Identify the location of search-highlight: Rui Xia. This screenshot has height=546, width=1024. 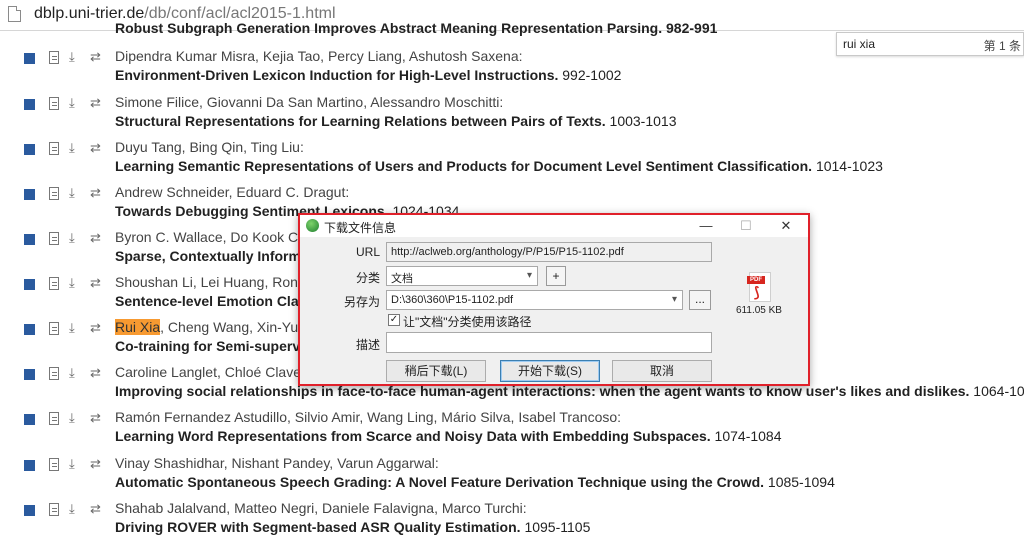
(138, 327).